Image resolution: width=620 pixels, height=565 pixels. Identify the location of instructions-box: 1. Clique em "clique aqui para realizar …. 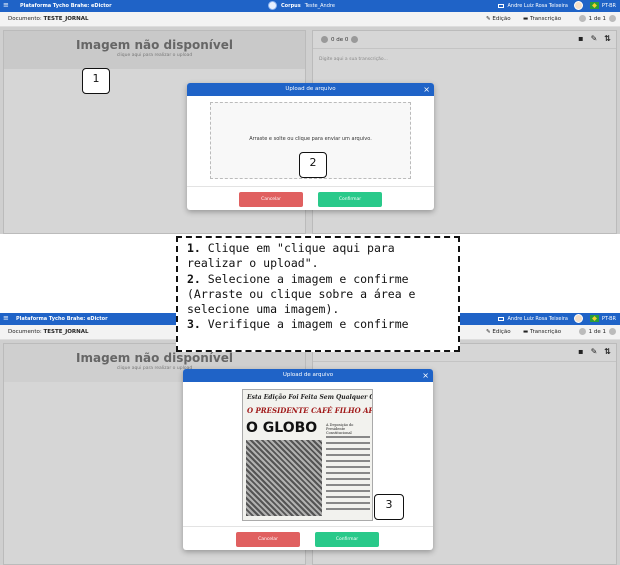
(318, 294).